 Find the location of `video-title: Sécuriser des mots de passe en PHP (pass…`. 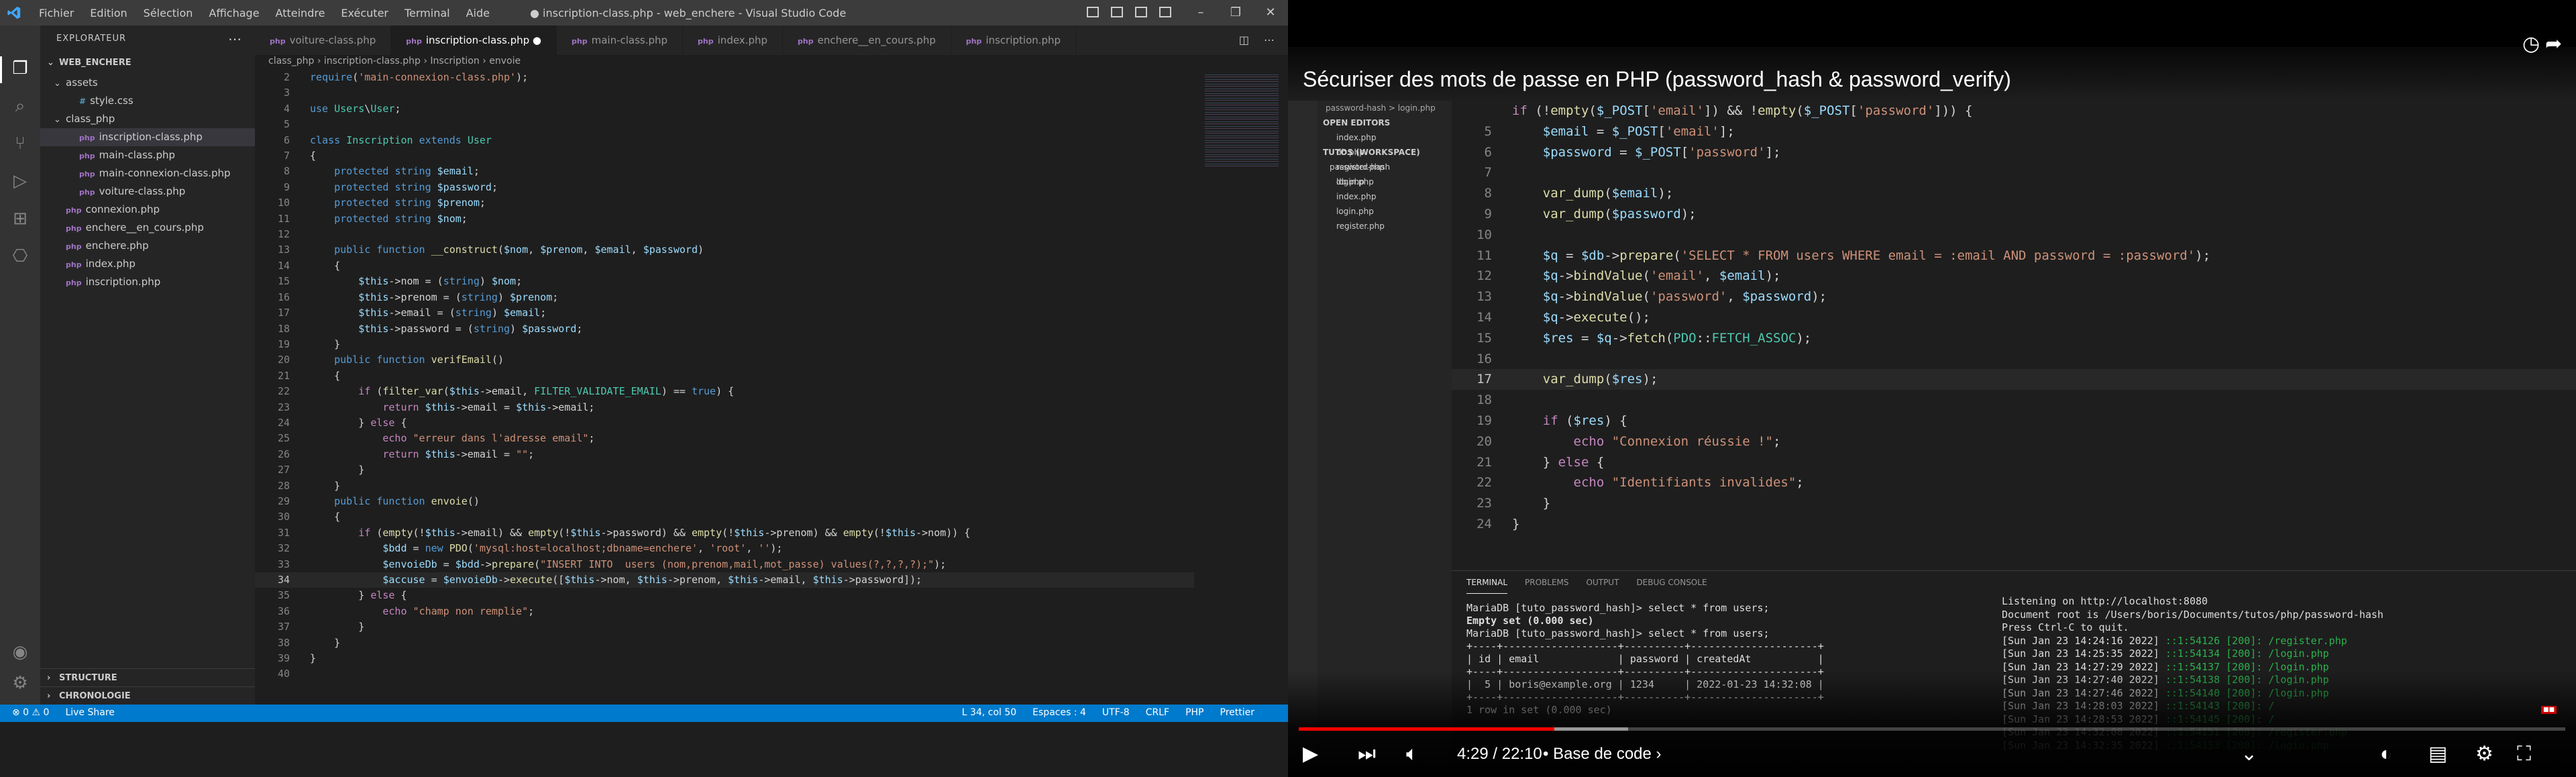

video-title: Sécuriser des mots de passe en PHP (pass… is located at coordinates (1657, 79).